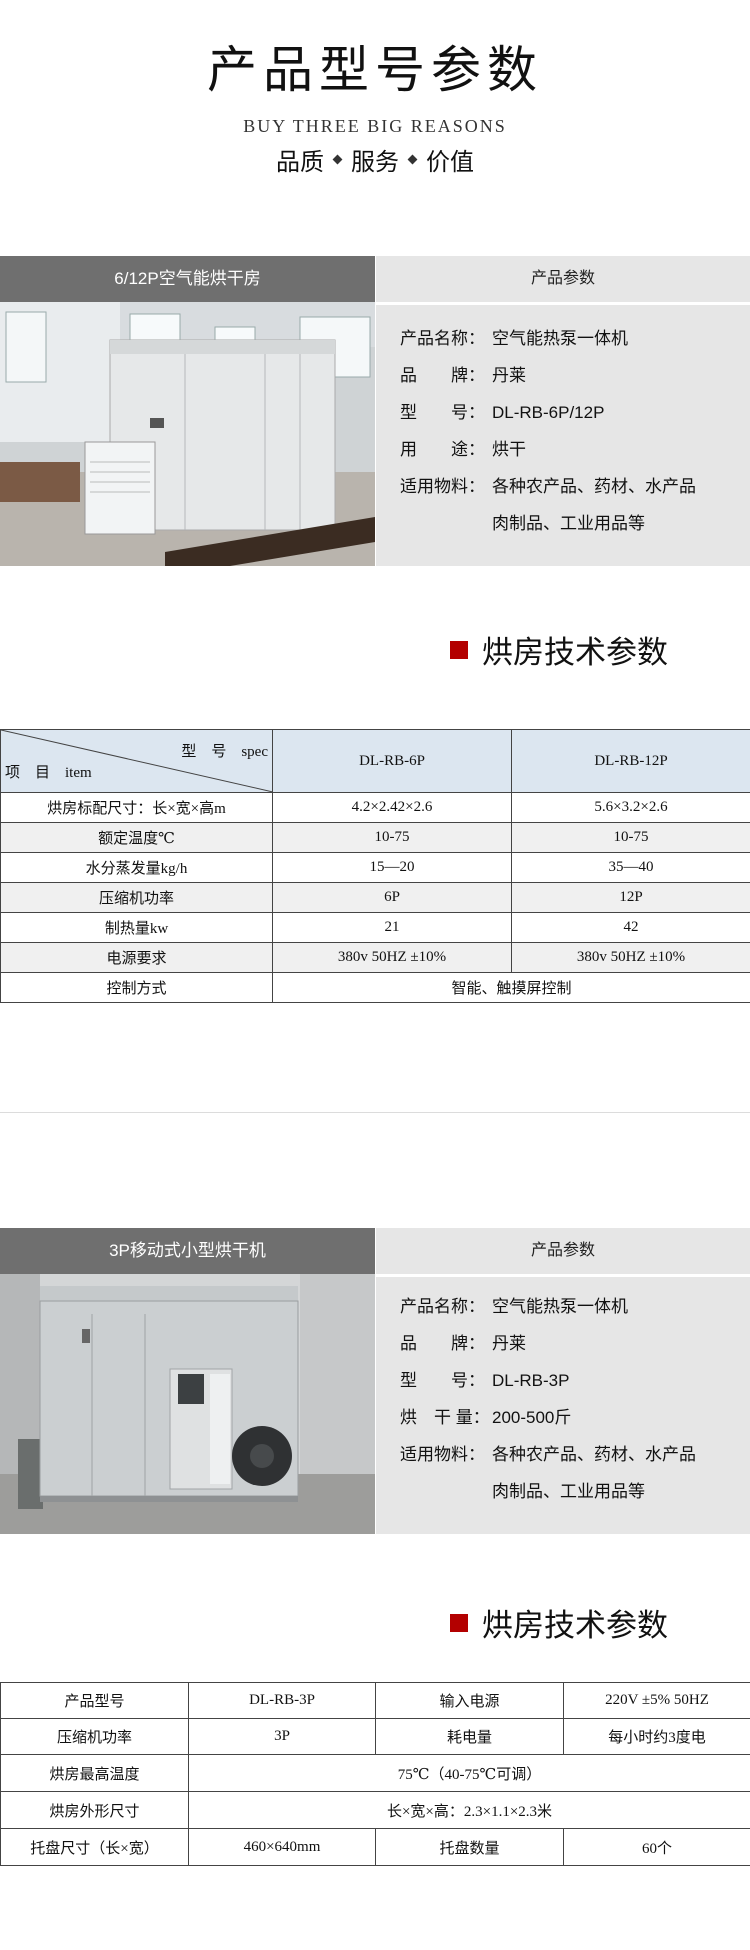 The height and width of the screenshot is (1950, 750). Describe the element at coordinates (136, 761) in the screenshot. I see `table-corner-cell: 型 号 spec 项 目 item` at that location.